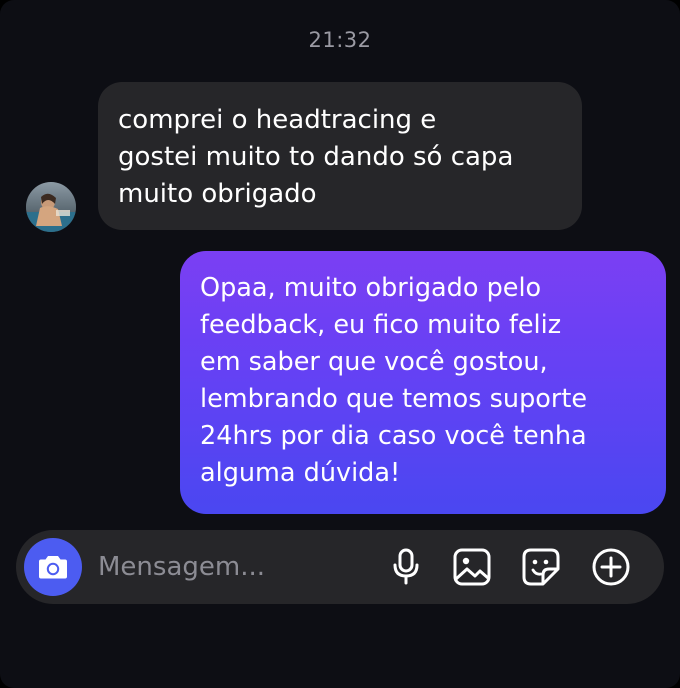  I want to click on plus-icon, so click(611, 567).